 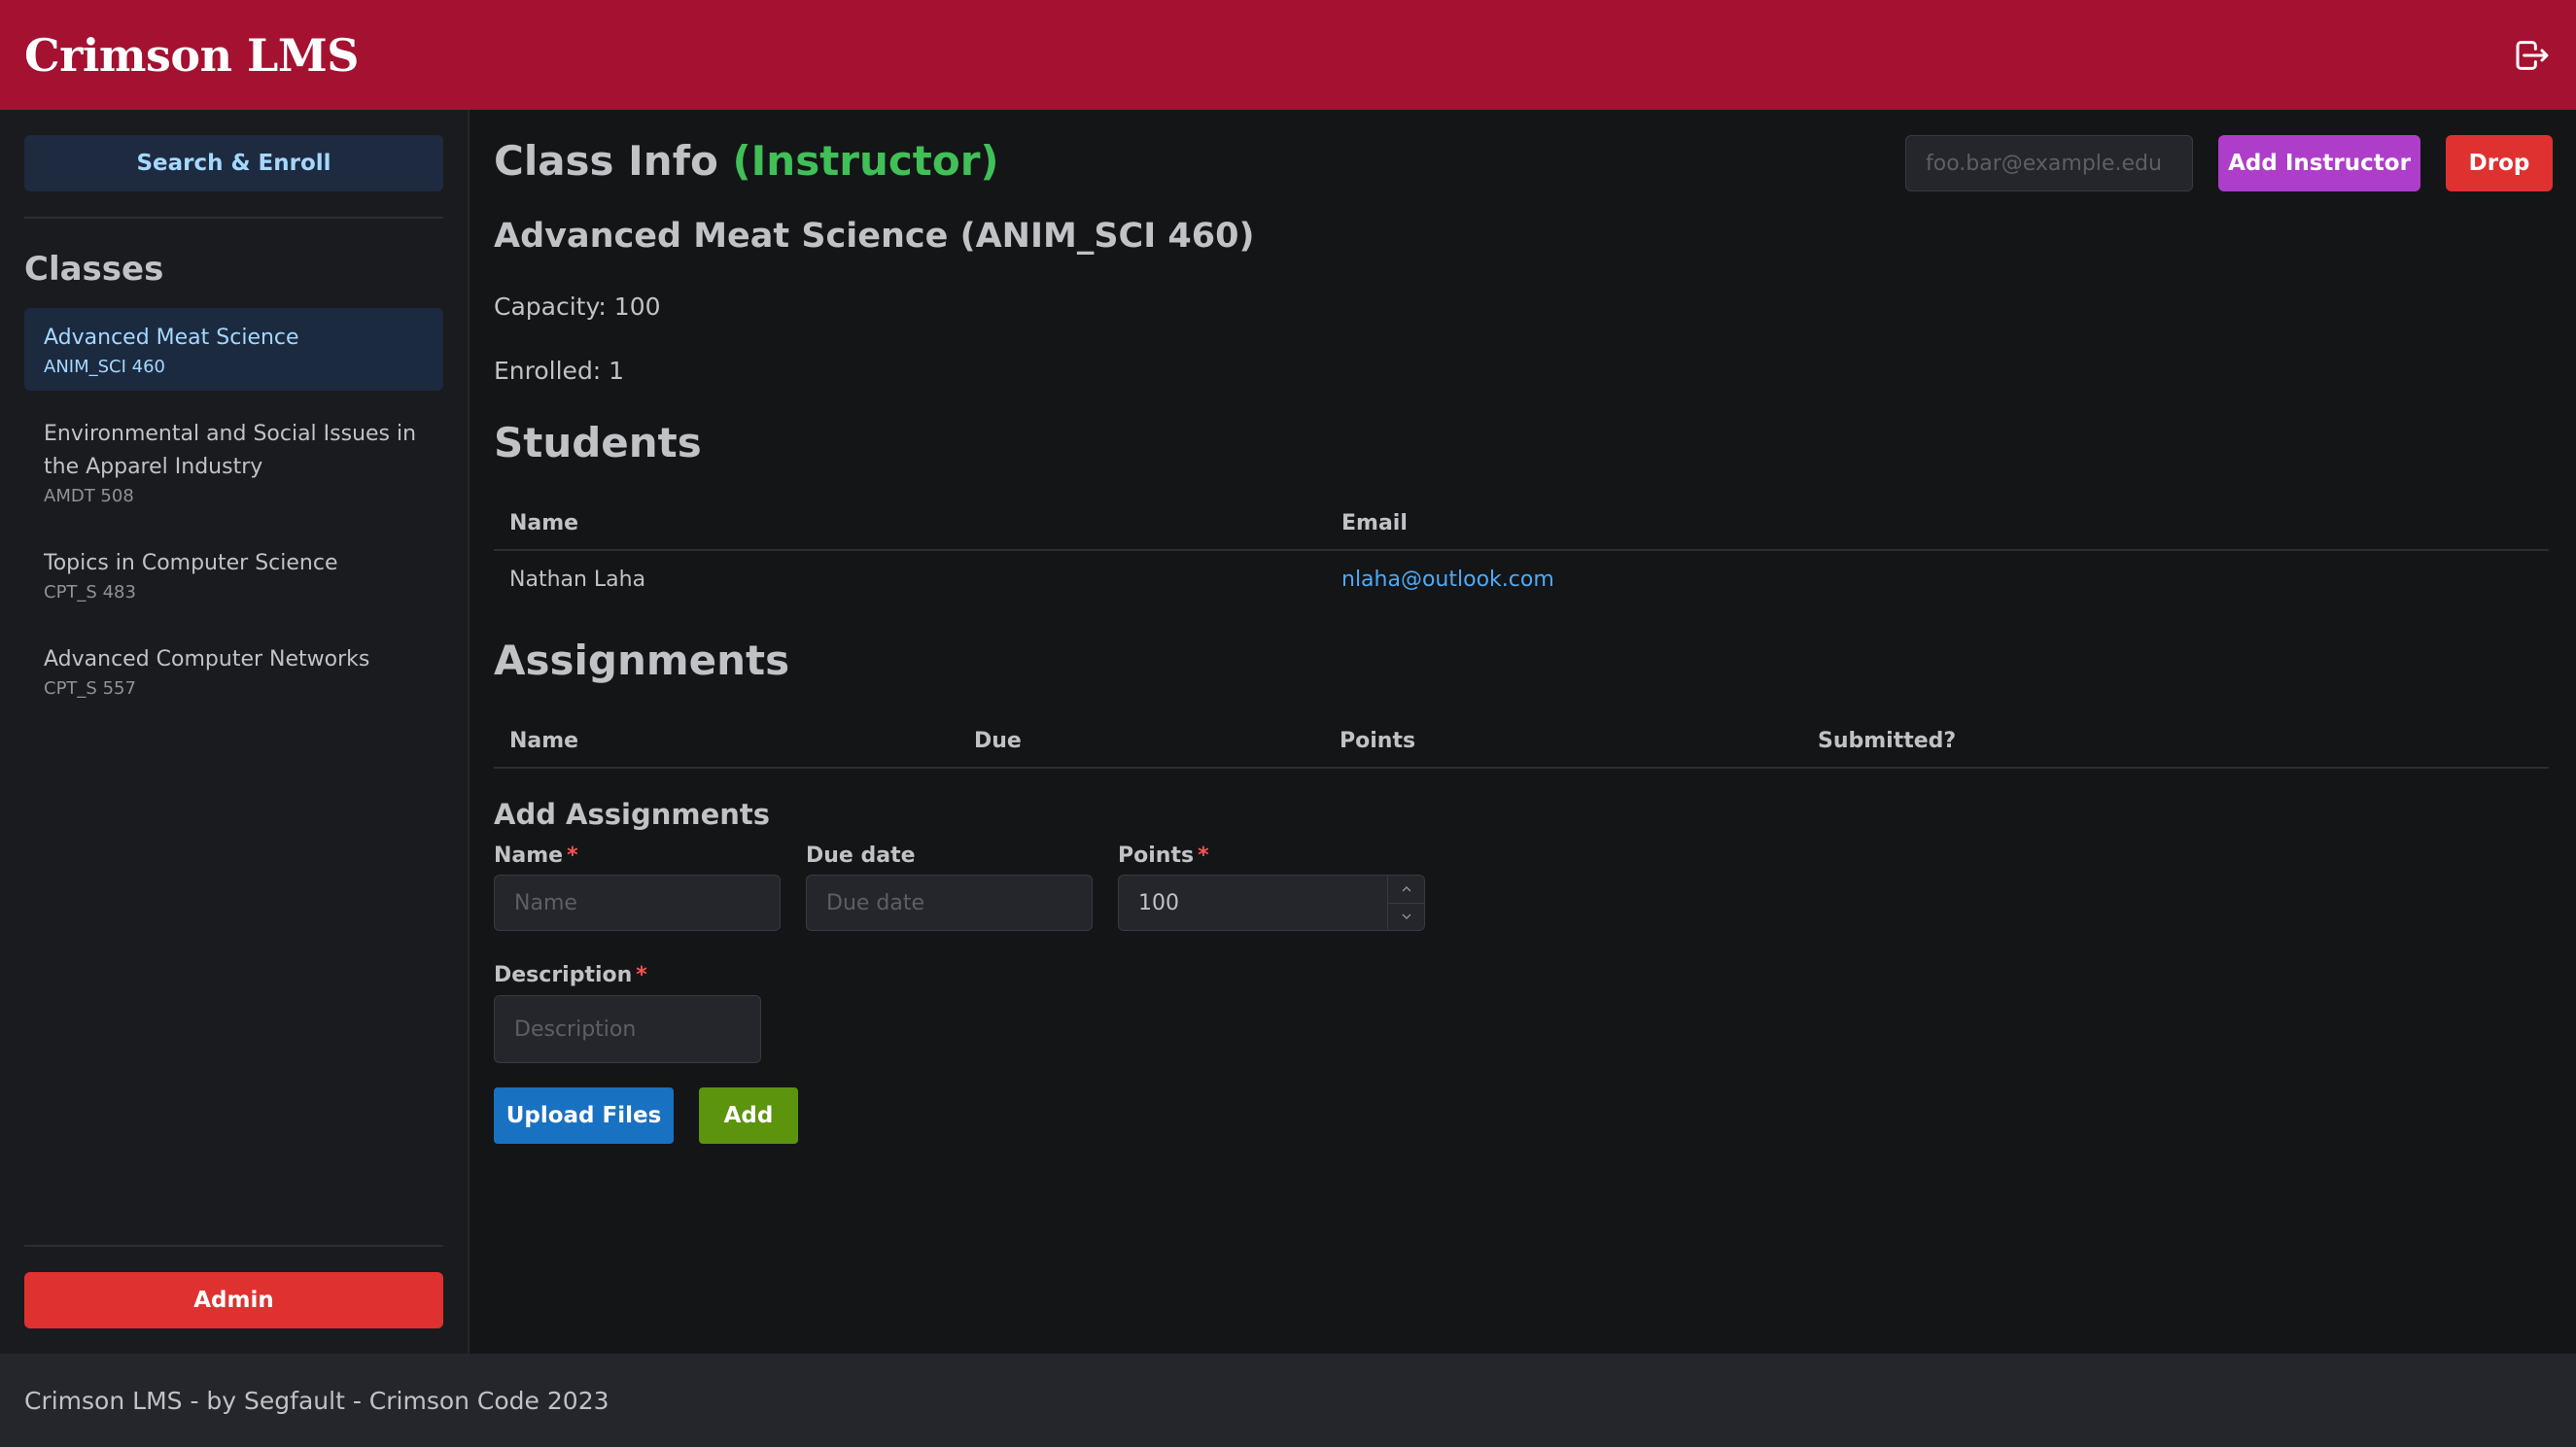 I want to click on student-email: nlaha@outlook.com, so click(x=1440, y=580).